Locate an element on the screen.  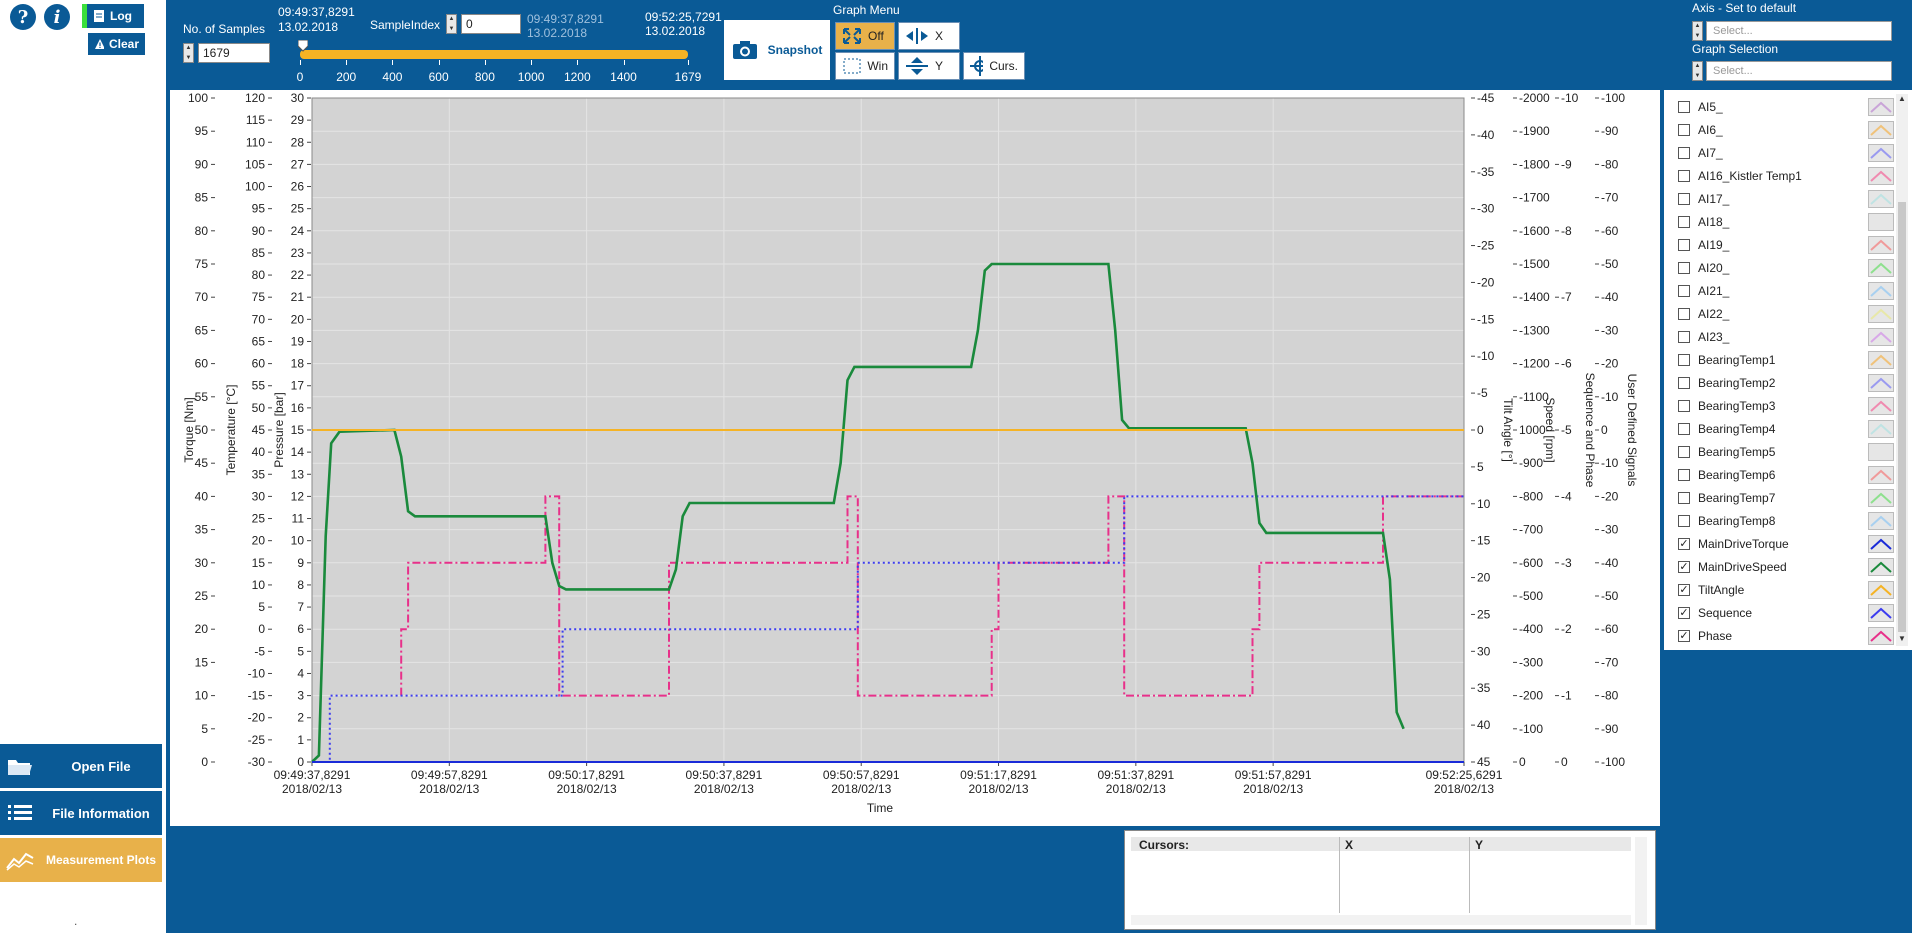
zoom-y-button: Y is located at coordinates (929, 66).